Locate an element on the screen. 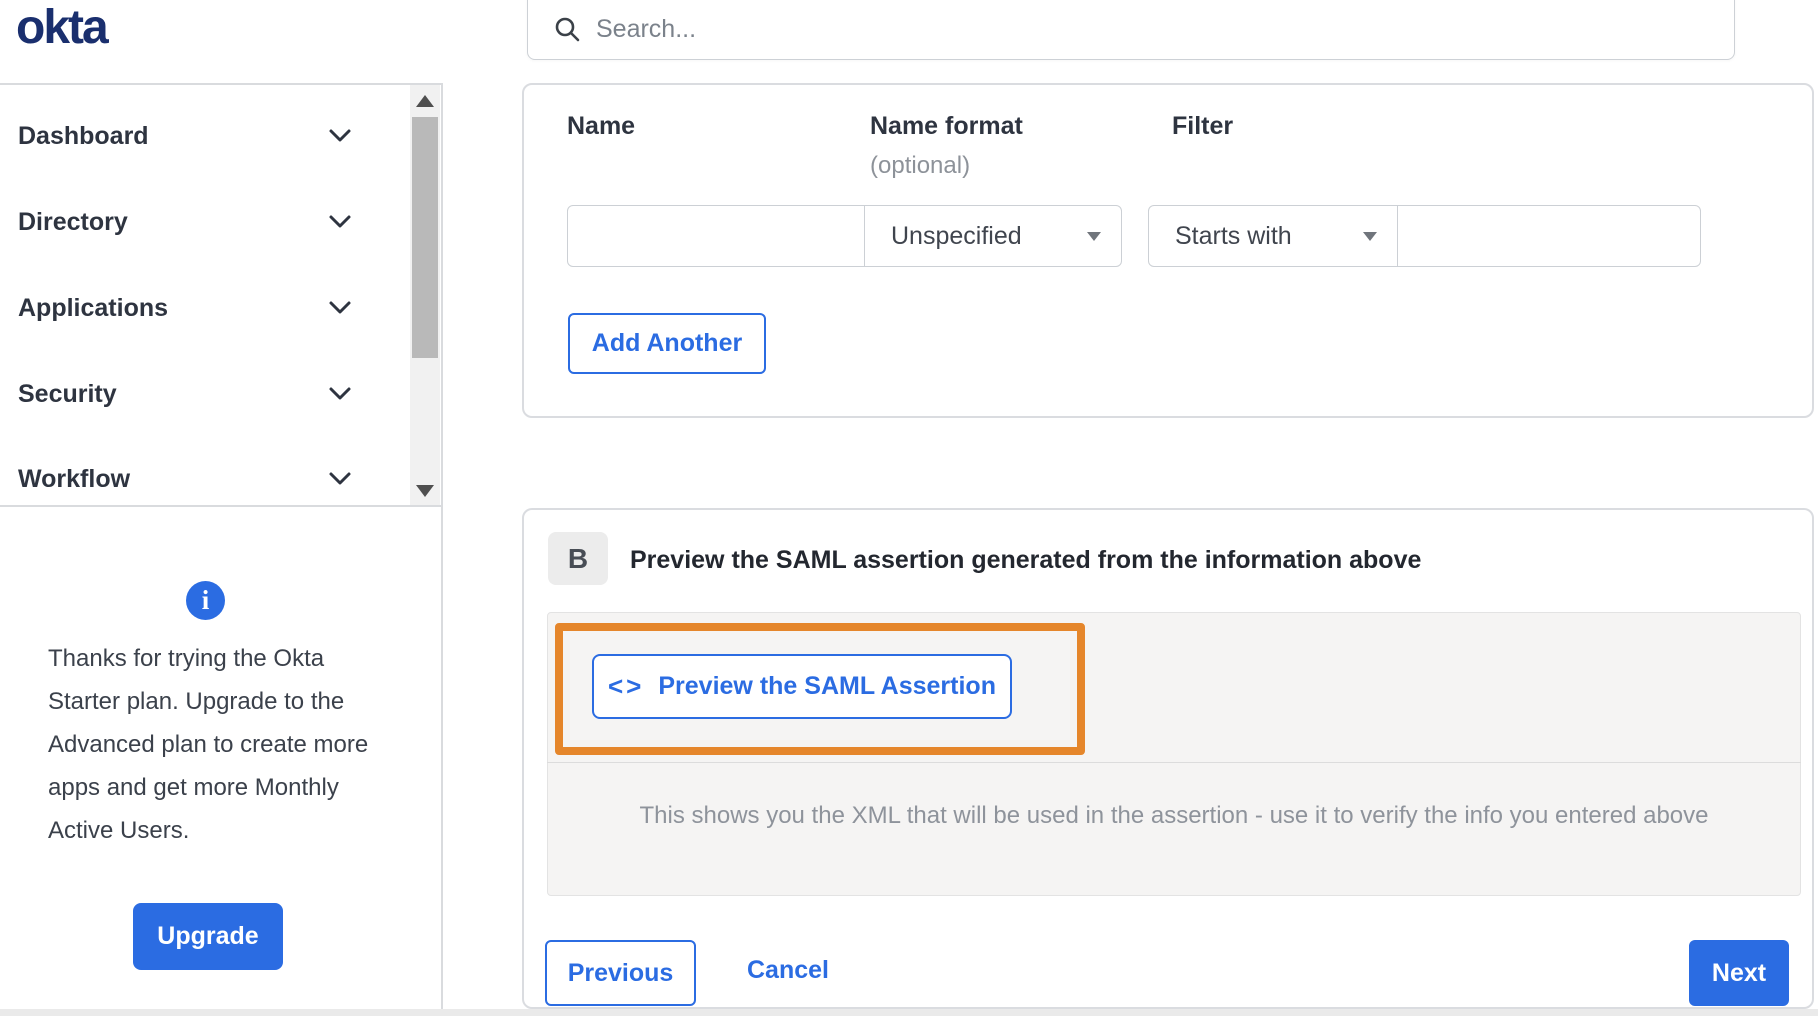 This screenshot has height=1016, width=1818. code-icon: <> is located at coordinates (626, 686).